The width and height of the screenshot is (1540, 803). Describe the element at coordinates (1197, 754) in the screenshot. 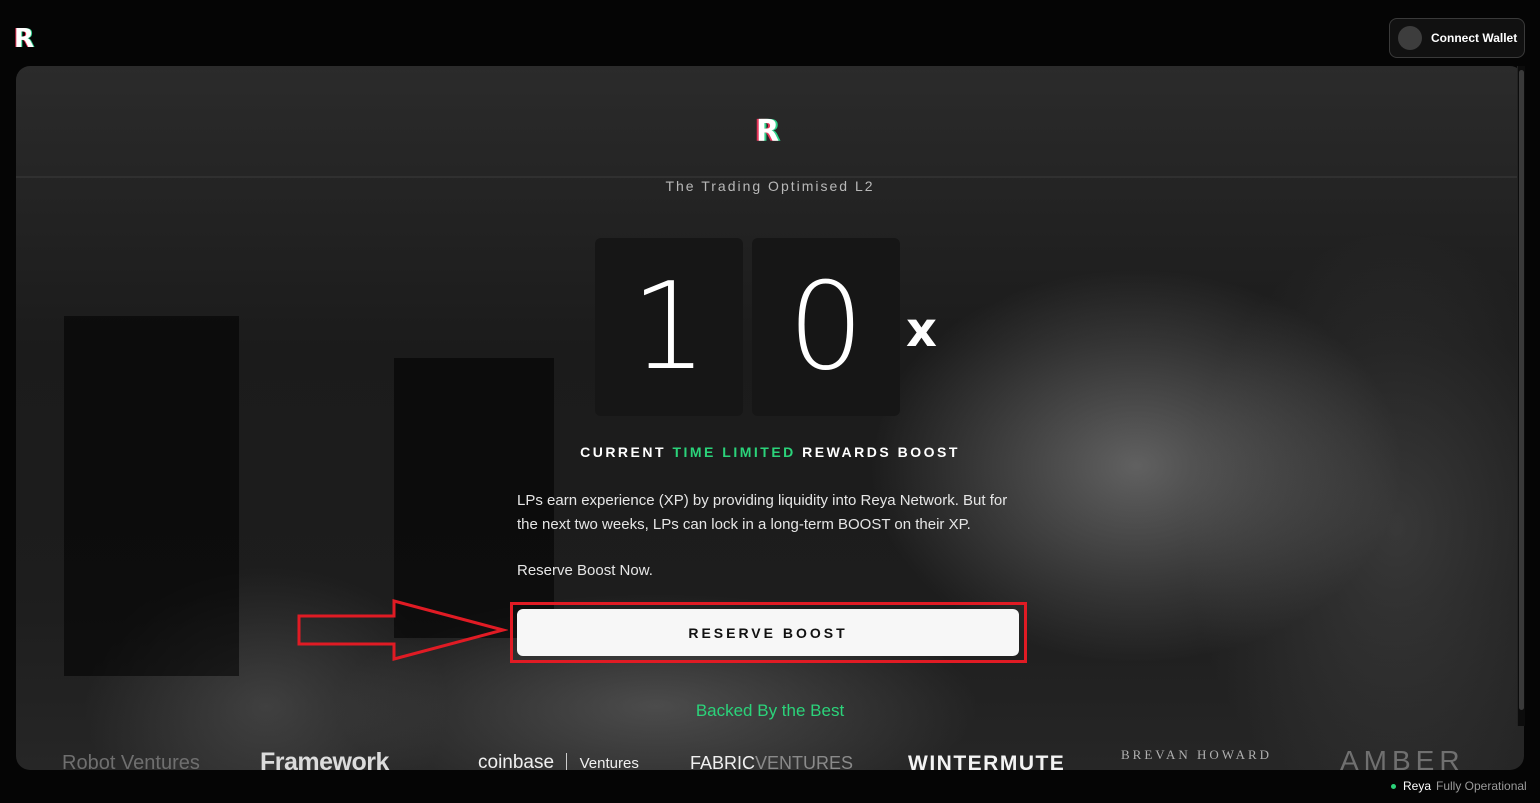

I see `brevan-howard-logo: BREVAN HOWARD` at that location.